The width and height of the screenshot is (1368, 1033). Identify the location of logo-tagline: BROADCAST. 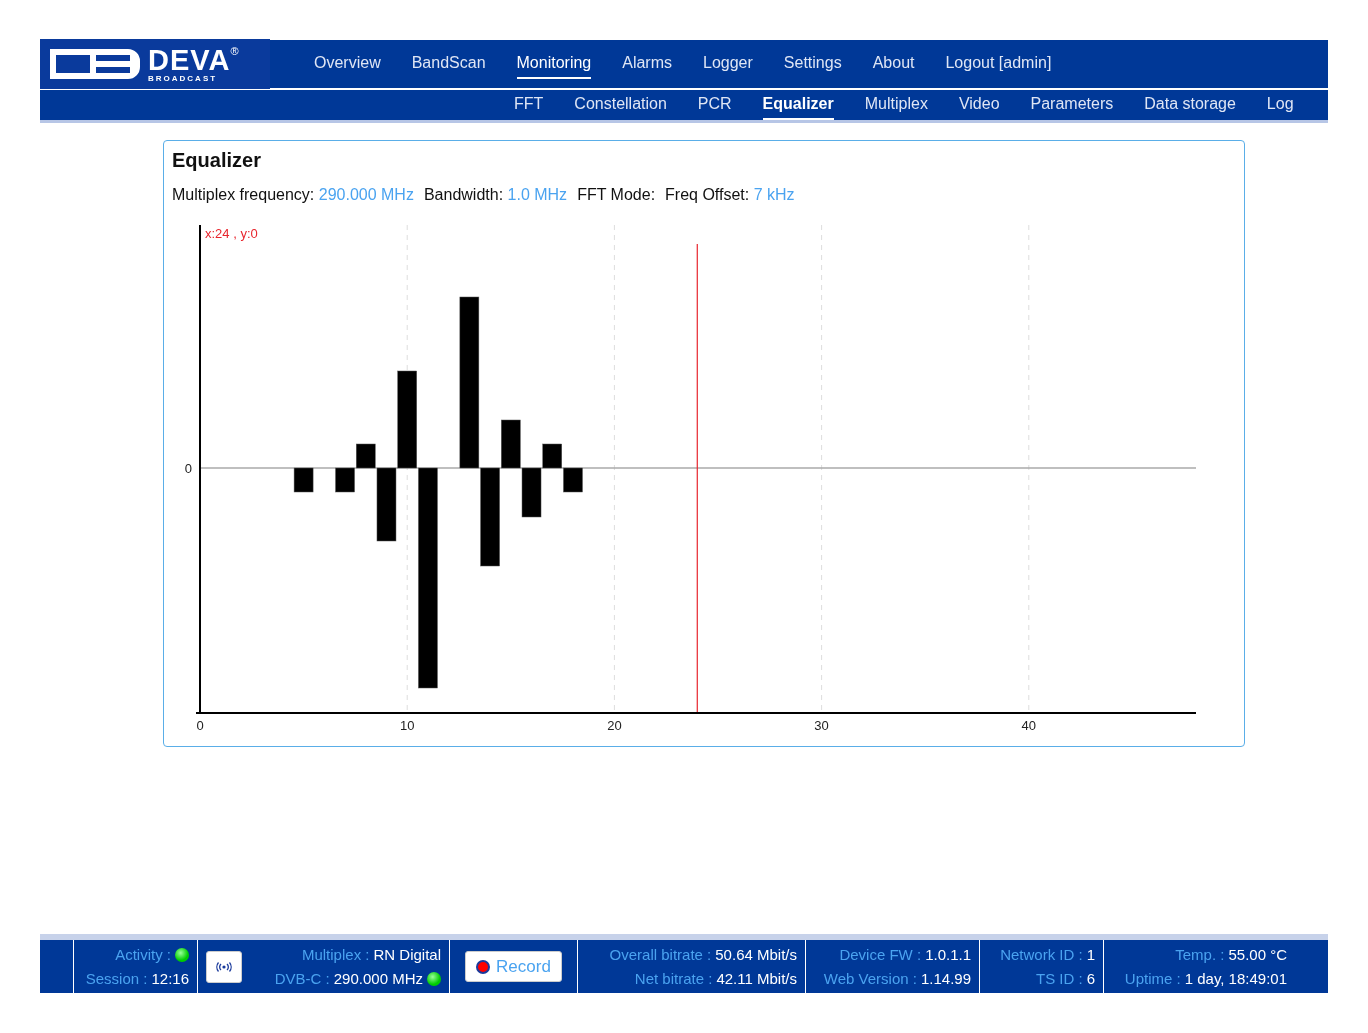
(183, 78).